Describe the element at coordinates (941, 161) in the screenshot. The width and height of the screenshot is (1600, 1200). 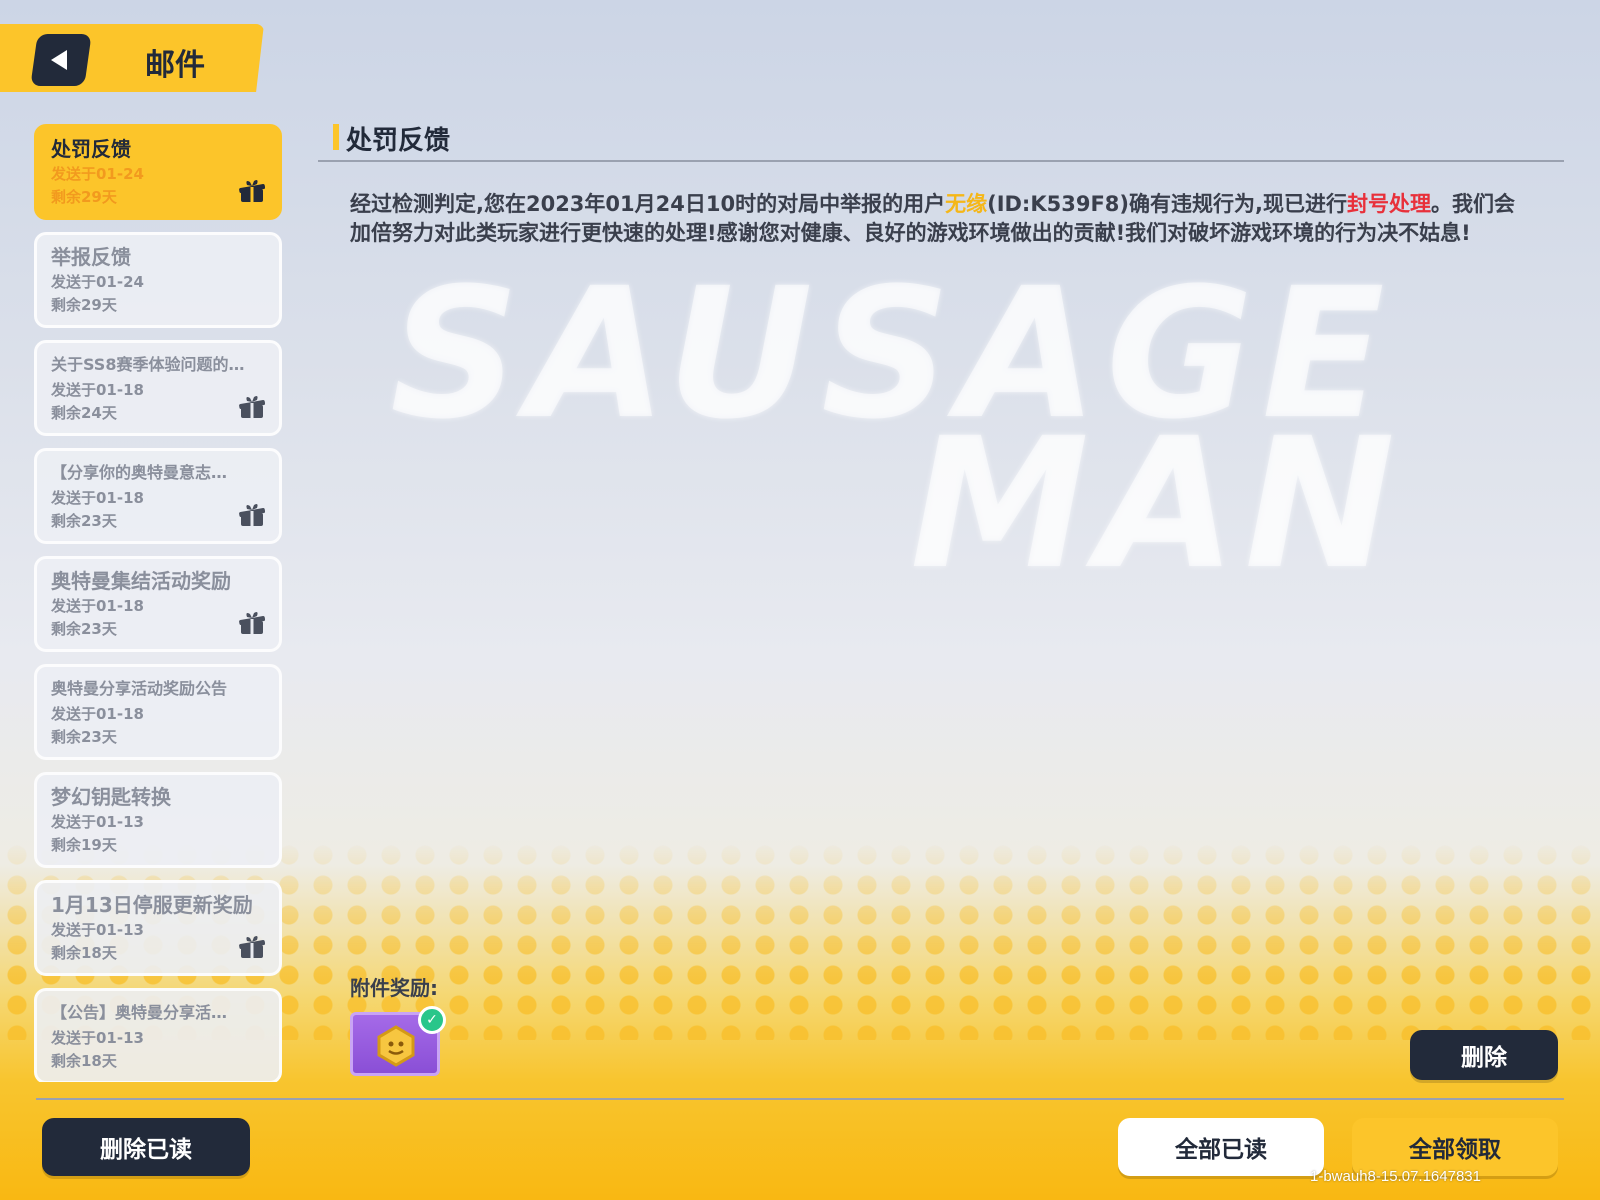
I see `top-divider` at that location.